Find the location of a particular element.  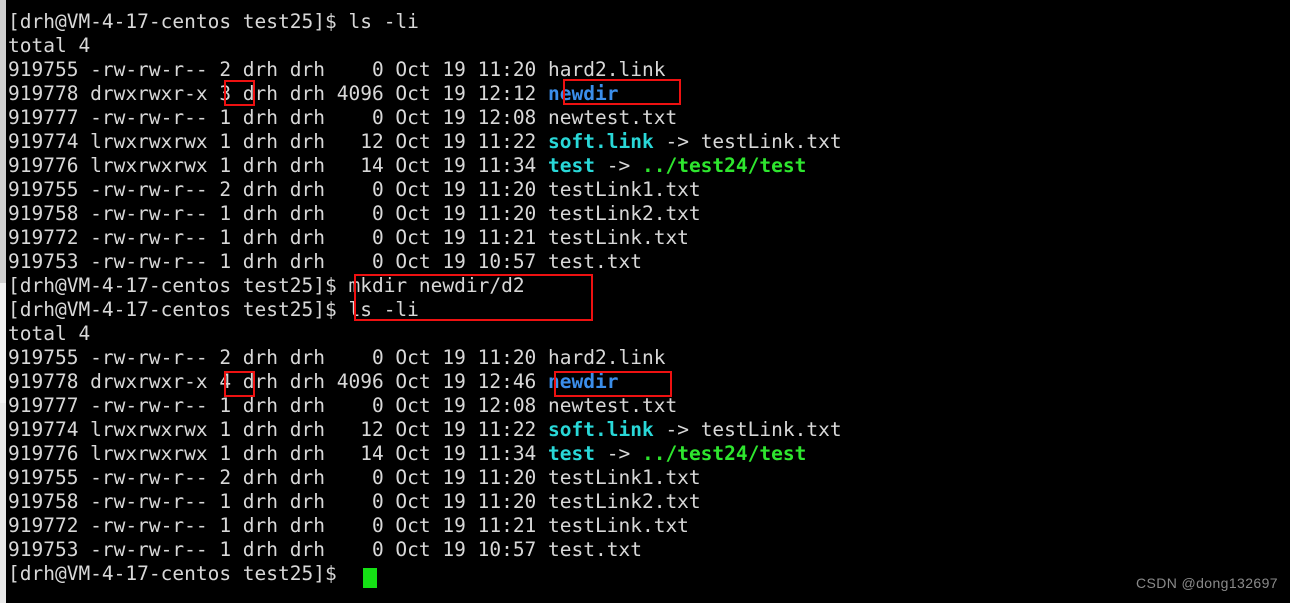

watermark: CSDN @dong132697 is located at coordinates (1206, 583).